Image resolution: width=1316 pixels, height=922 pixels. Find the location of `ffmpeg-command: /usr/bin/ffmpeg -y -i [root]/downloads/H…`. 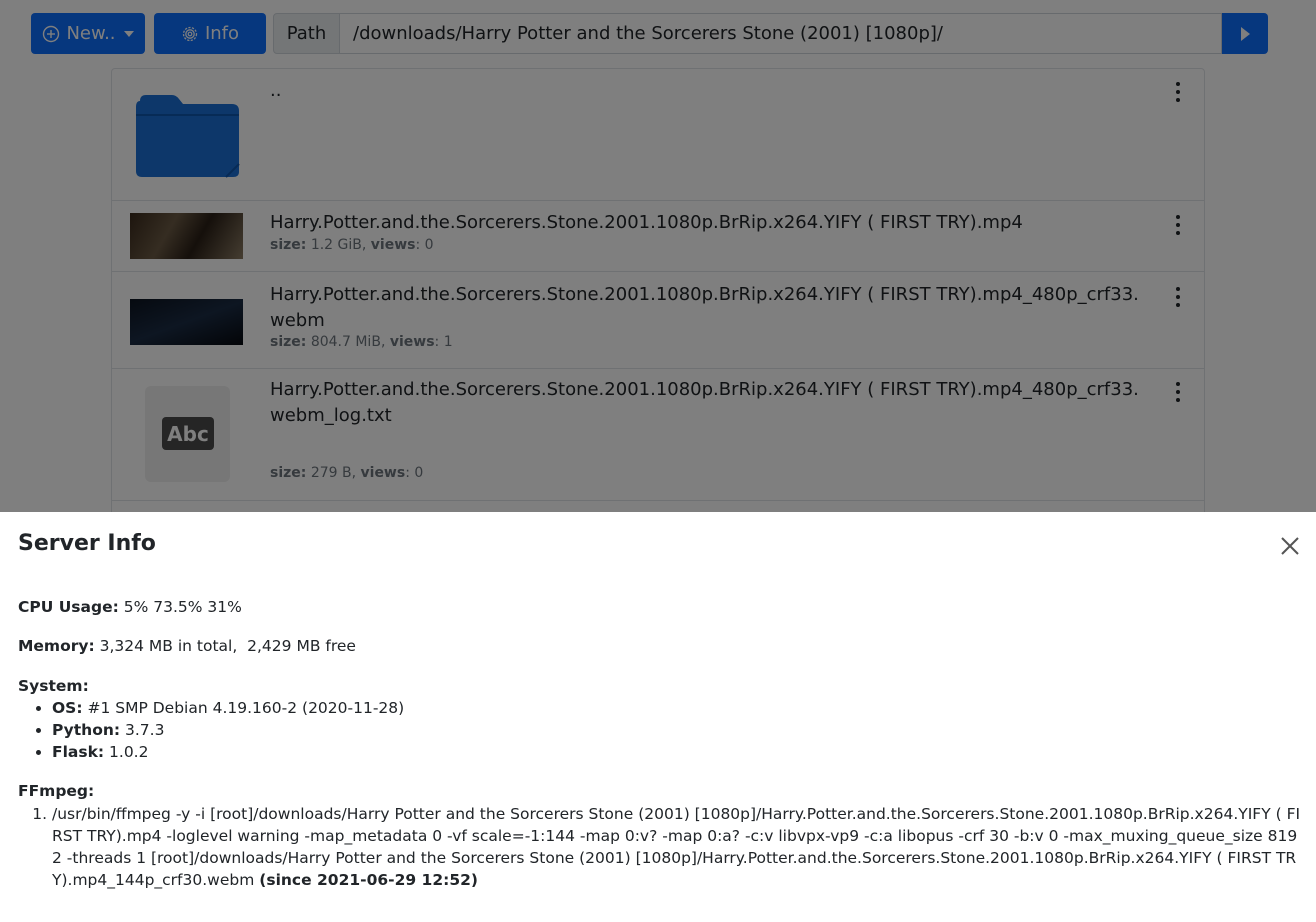

ffmpeg-command: /usr/bin/ffmpeg -y -i [root]/downloads/H… is located at coordinates (676, 847).